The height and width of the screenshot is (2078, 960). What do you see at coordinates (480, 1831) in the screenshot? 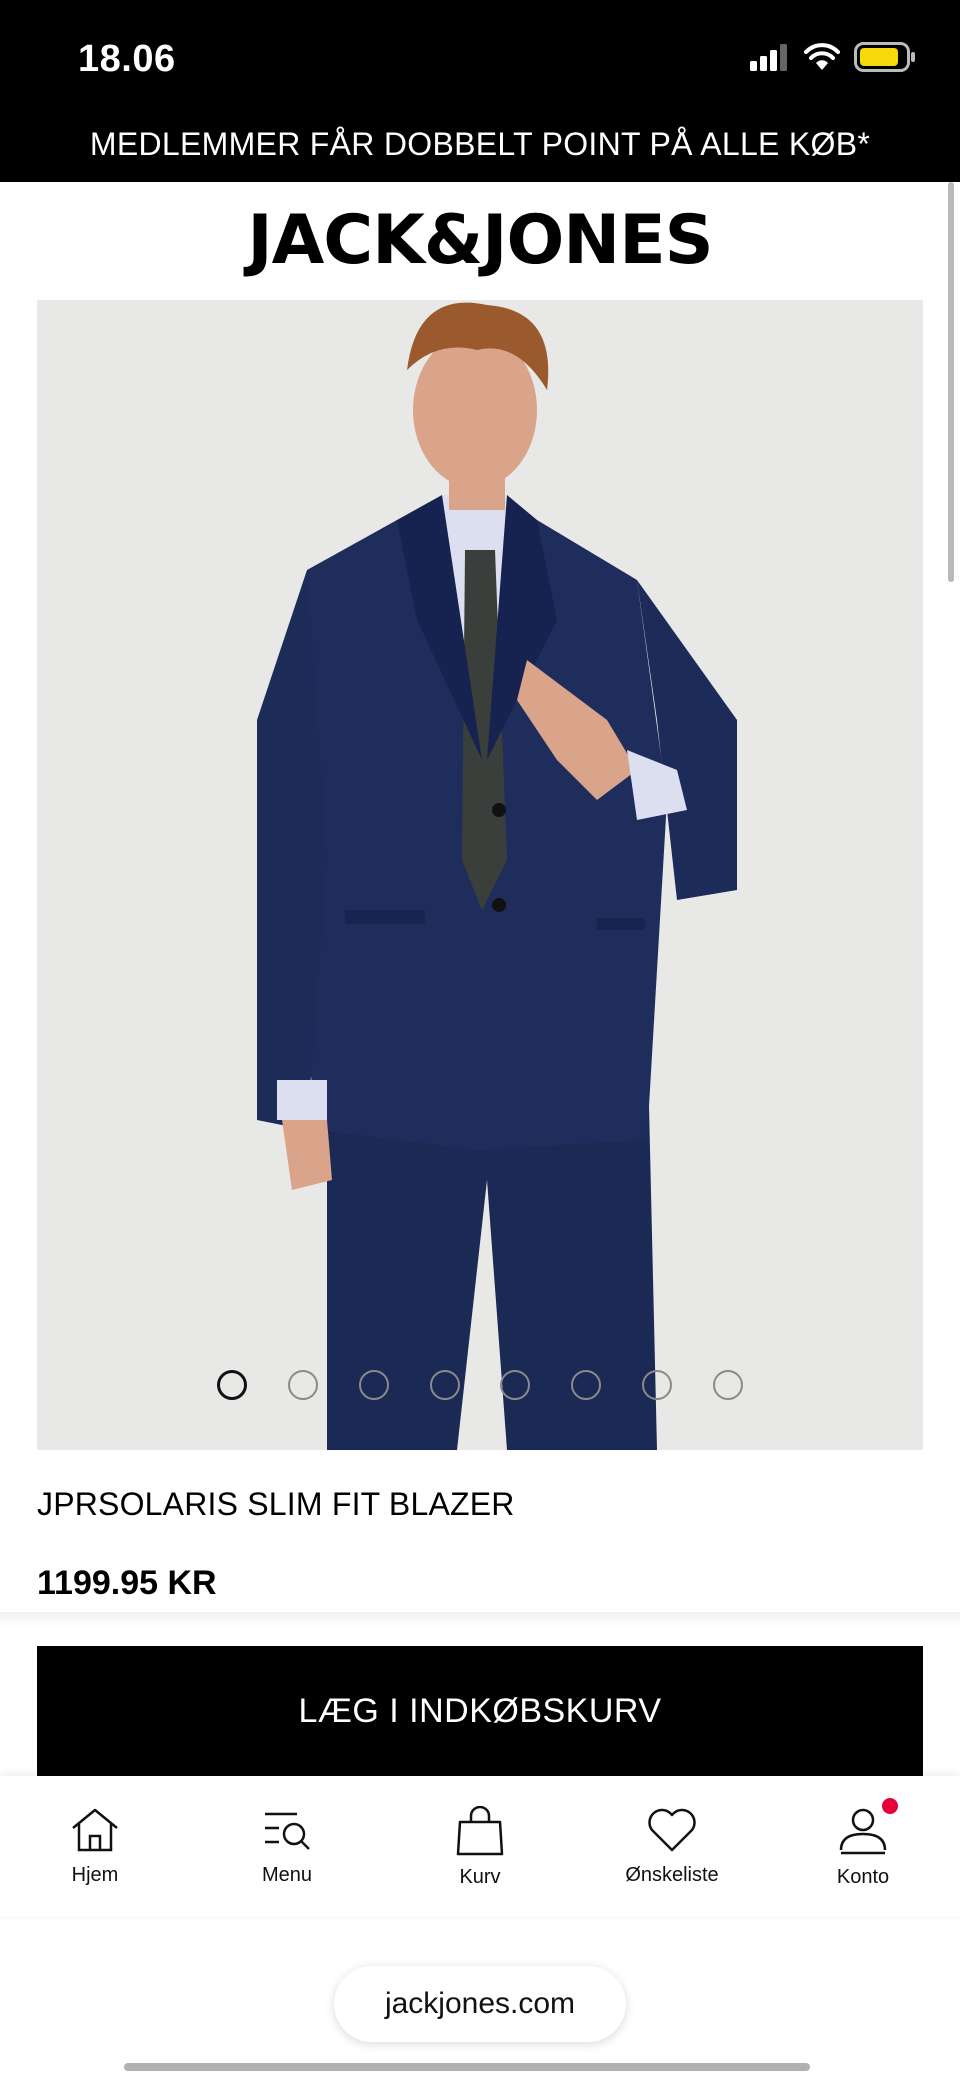
I see `bag-icon` at bounding box center [480, 1831].